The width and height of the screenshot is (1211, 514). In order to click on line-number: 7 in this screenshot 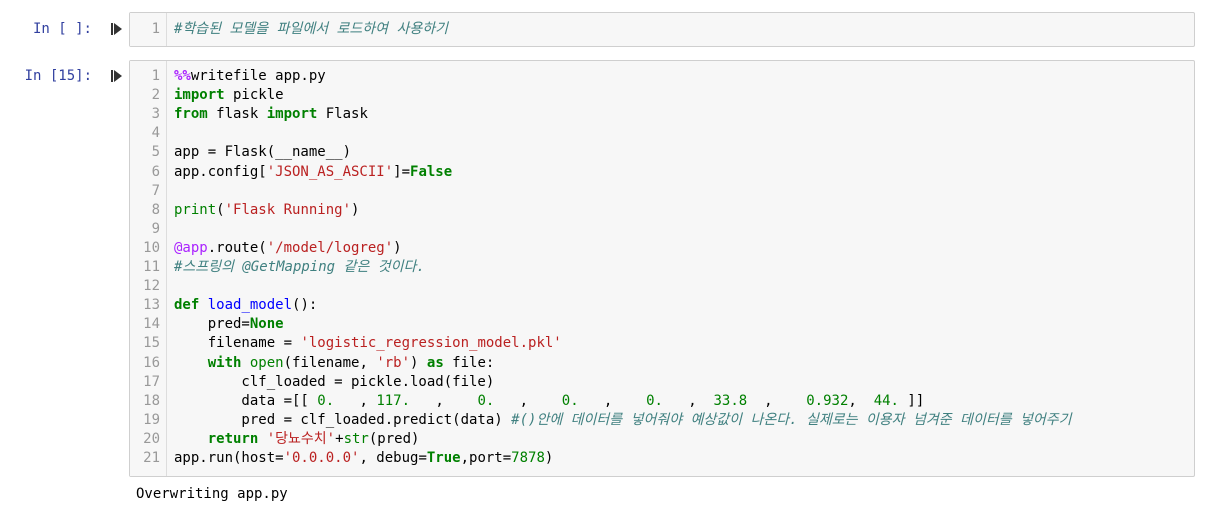, I will do `click(155, 190)`.